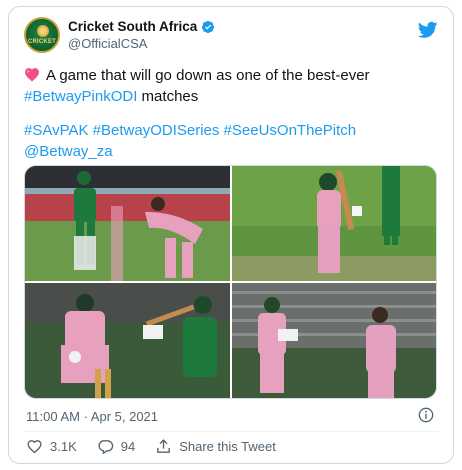  Describe the element at coordinates (43, 31) in the screenshot. I see `protea-logo-icon` at that location.